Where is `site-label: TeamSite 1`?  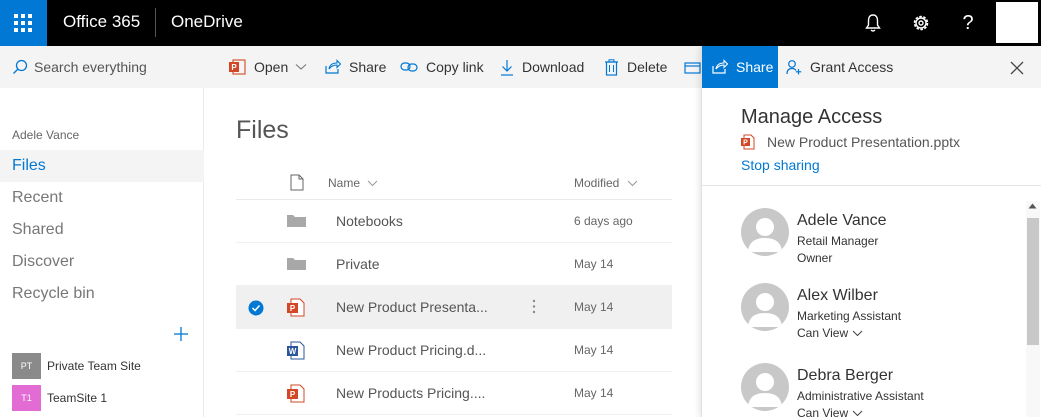 site-label: TeamSite 1 is located at coordinates (77, 398).